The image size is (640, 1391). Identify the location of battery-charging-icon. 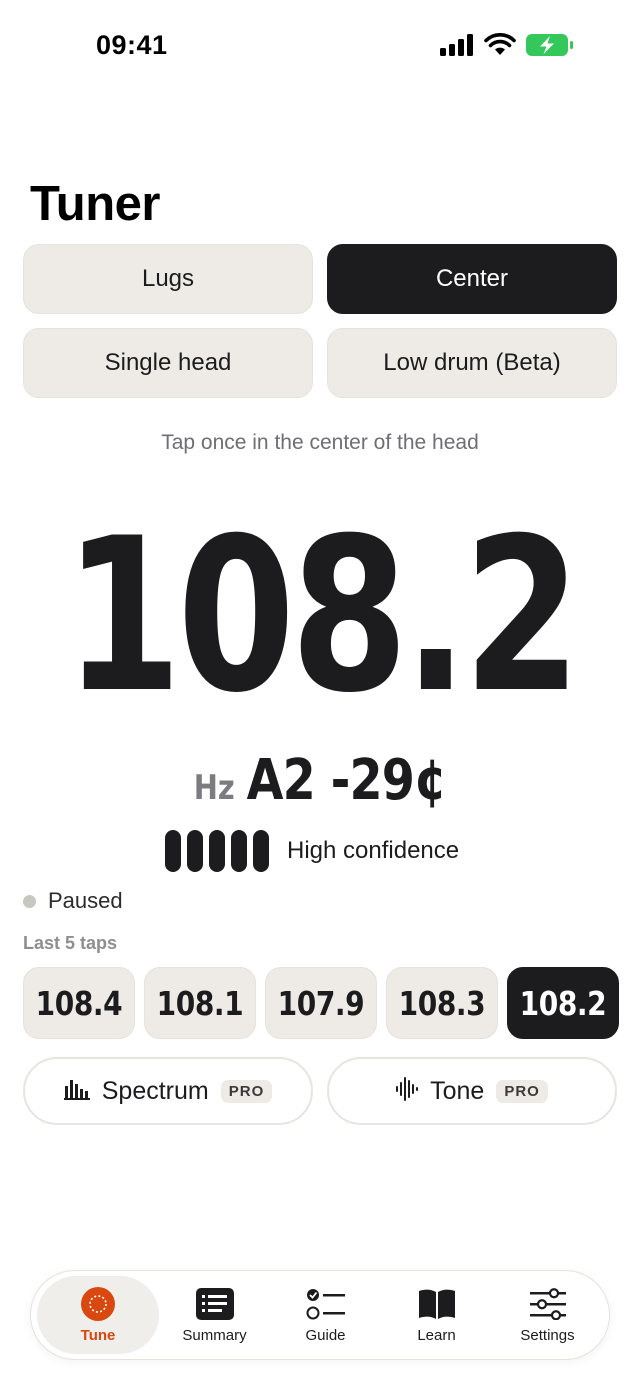
(550, 47).